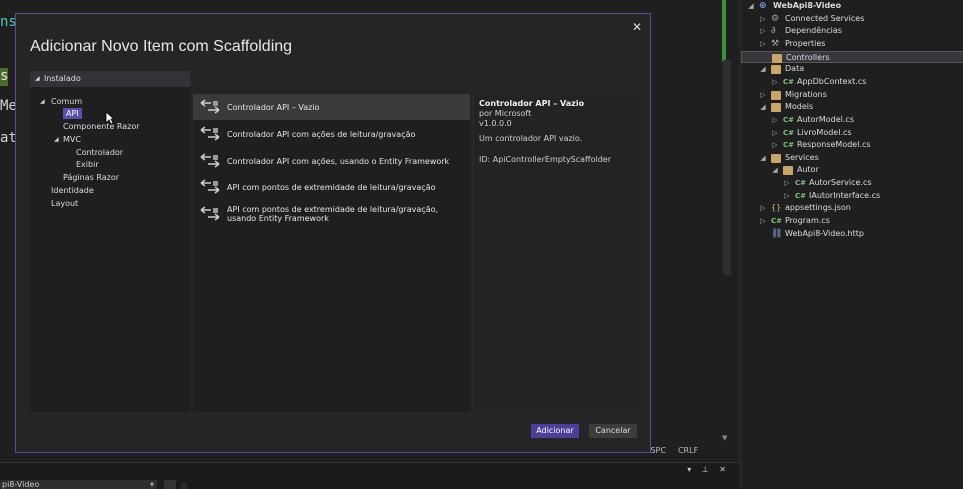  Describe the element at coordinates (331, 107) in the screenshot. I see `template-item: Controlador API – Vazio` at that location.